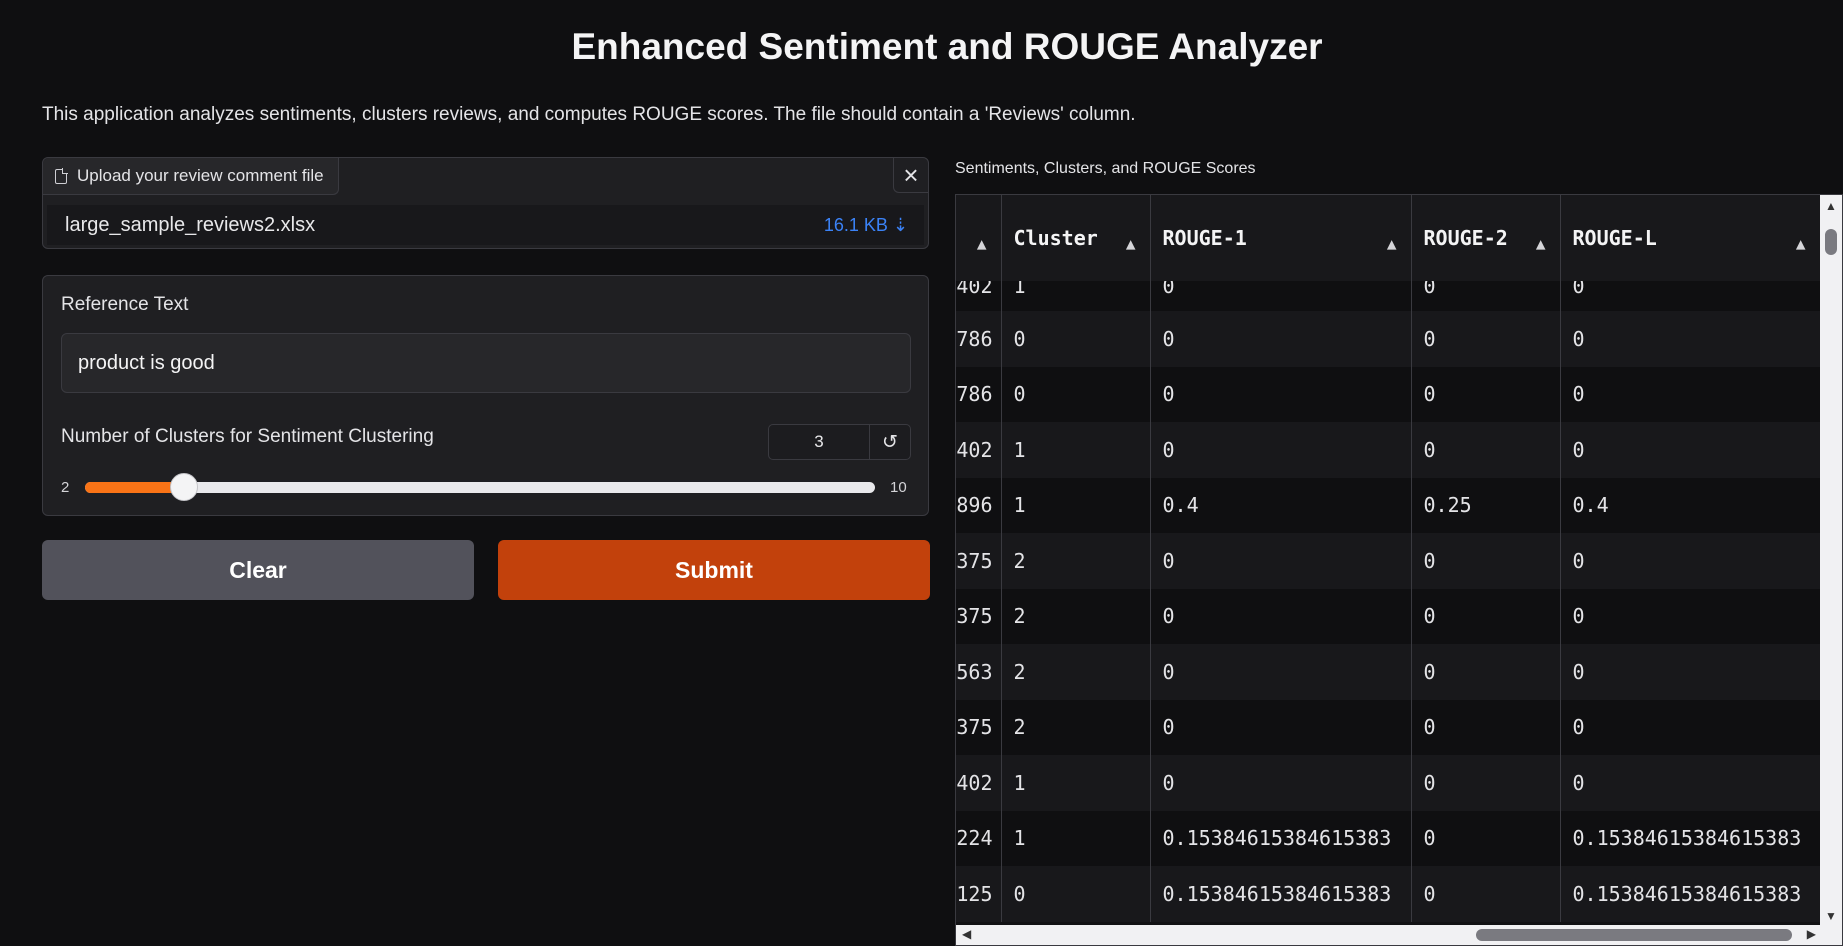  Describe the element at coordinates (258, 570) in the screenshot. I see `clear-button: Clear` at that location.